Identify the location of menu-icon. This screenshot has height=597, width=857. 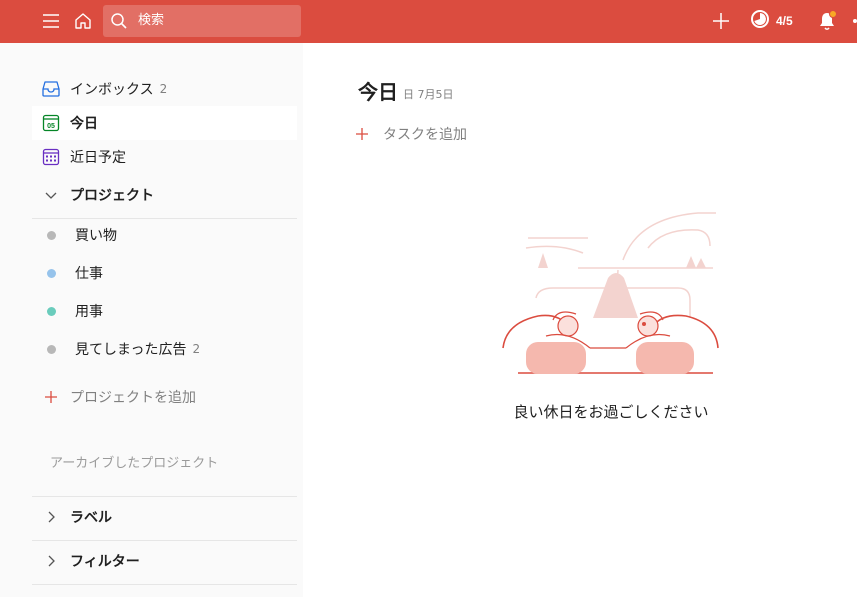
(51, 21).